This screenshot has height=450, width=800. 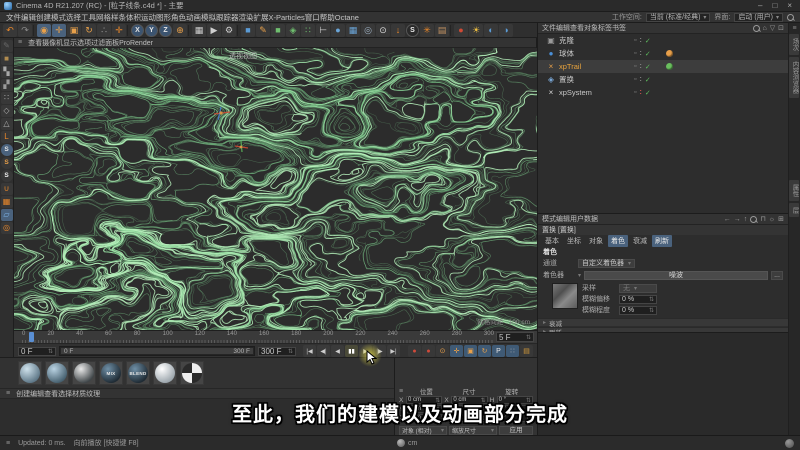 I want to click on maximize-button: □, so click(x=774, y=5).